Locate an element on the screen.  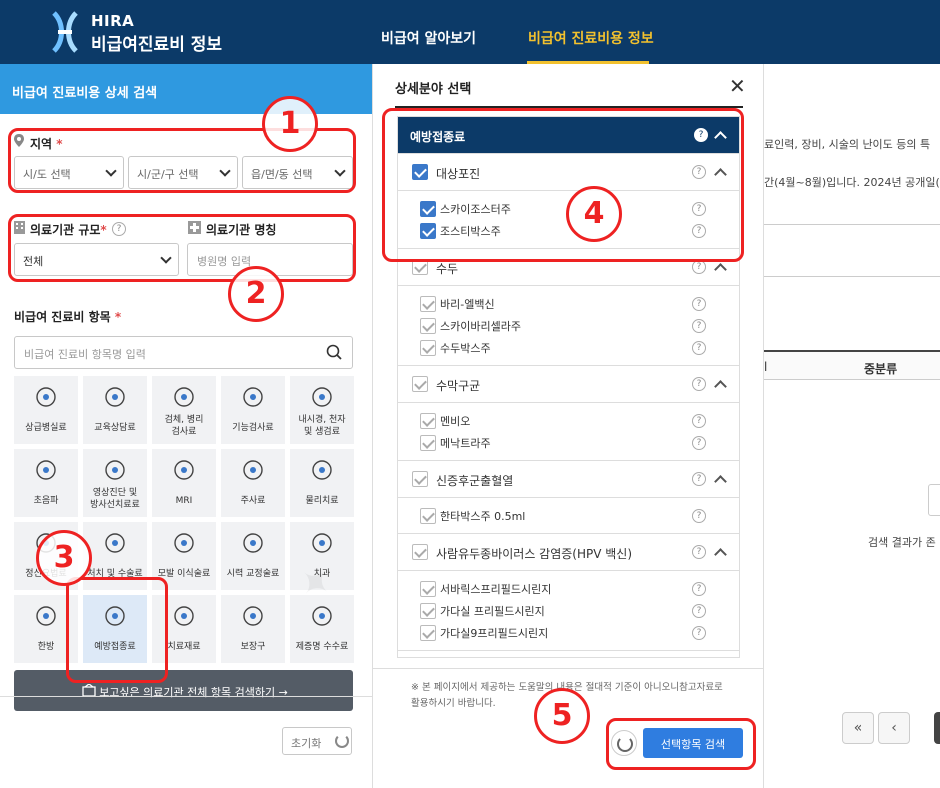
info-text: 료인력, 장비, 시술의 난이도 등의 특 is located at coordinates (847, 144).